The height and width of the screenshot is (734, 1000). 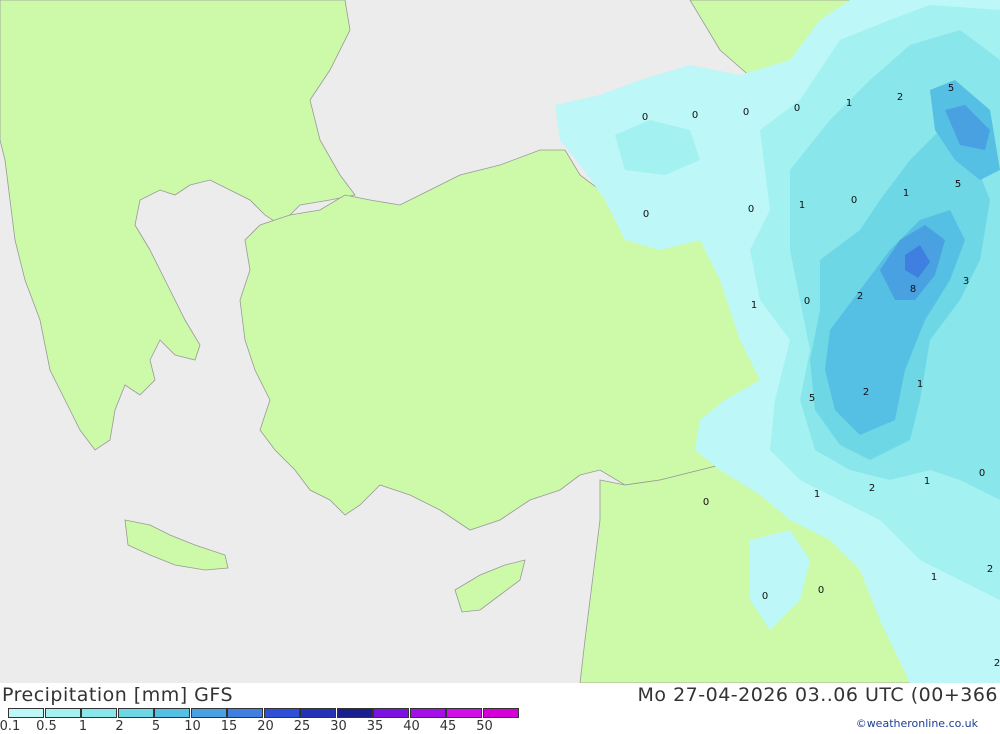 I want to click on legend-tick-label: 0.1, so click(x=10, y=726).